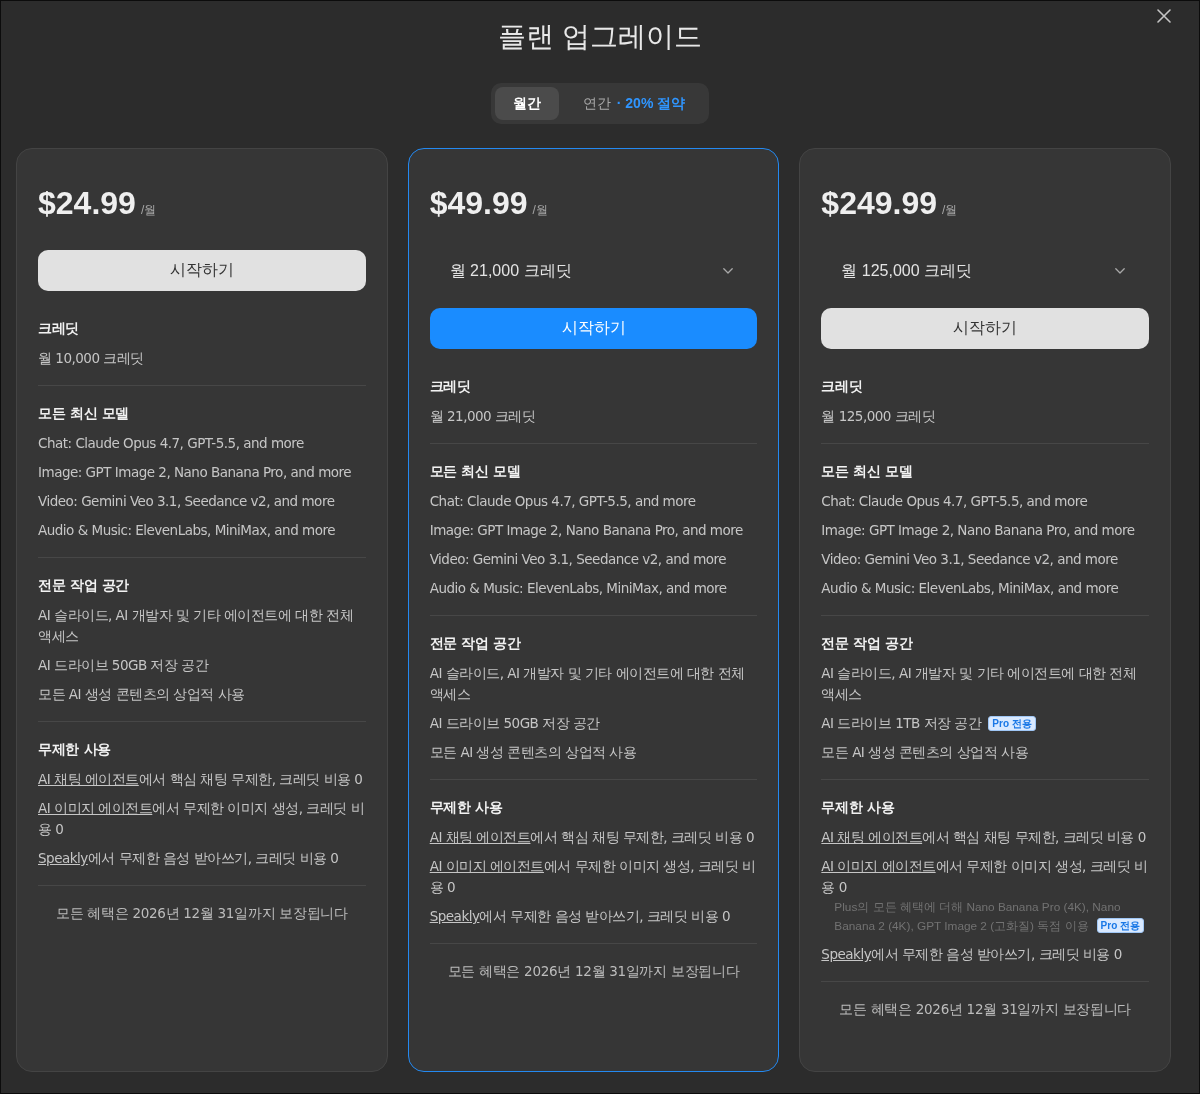  Describe the element at coordinates (87, 203) in the screenshot. I see `plan-price: $24.99` at that location.